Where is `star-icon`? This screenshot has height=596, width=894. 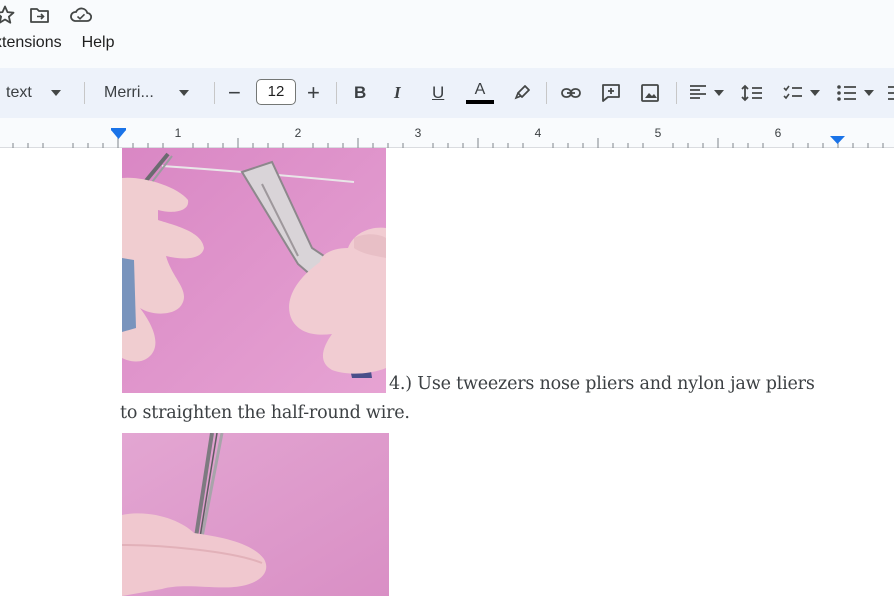
star-icon is located at coordinates (8, 15).